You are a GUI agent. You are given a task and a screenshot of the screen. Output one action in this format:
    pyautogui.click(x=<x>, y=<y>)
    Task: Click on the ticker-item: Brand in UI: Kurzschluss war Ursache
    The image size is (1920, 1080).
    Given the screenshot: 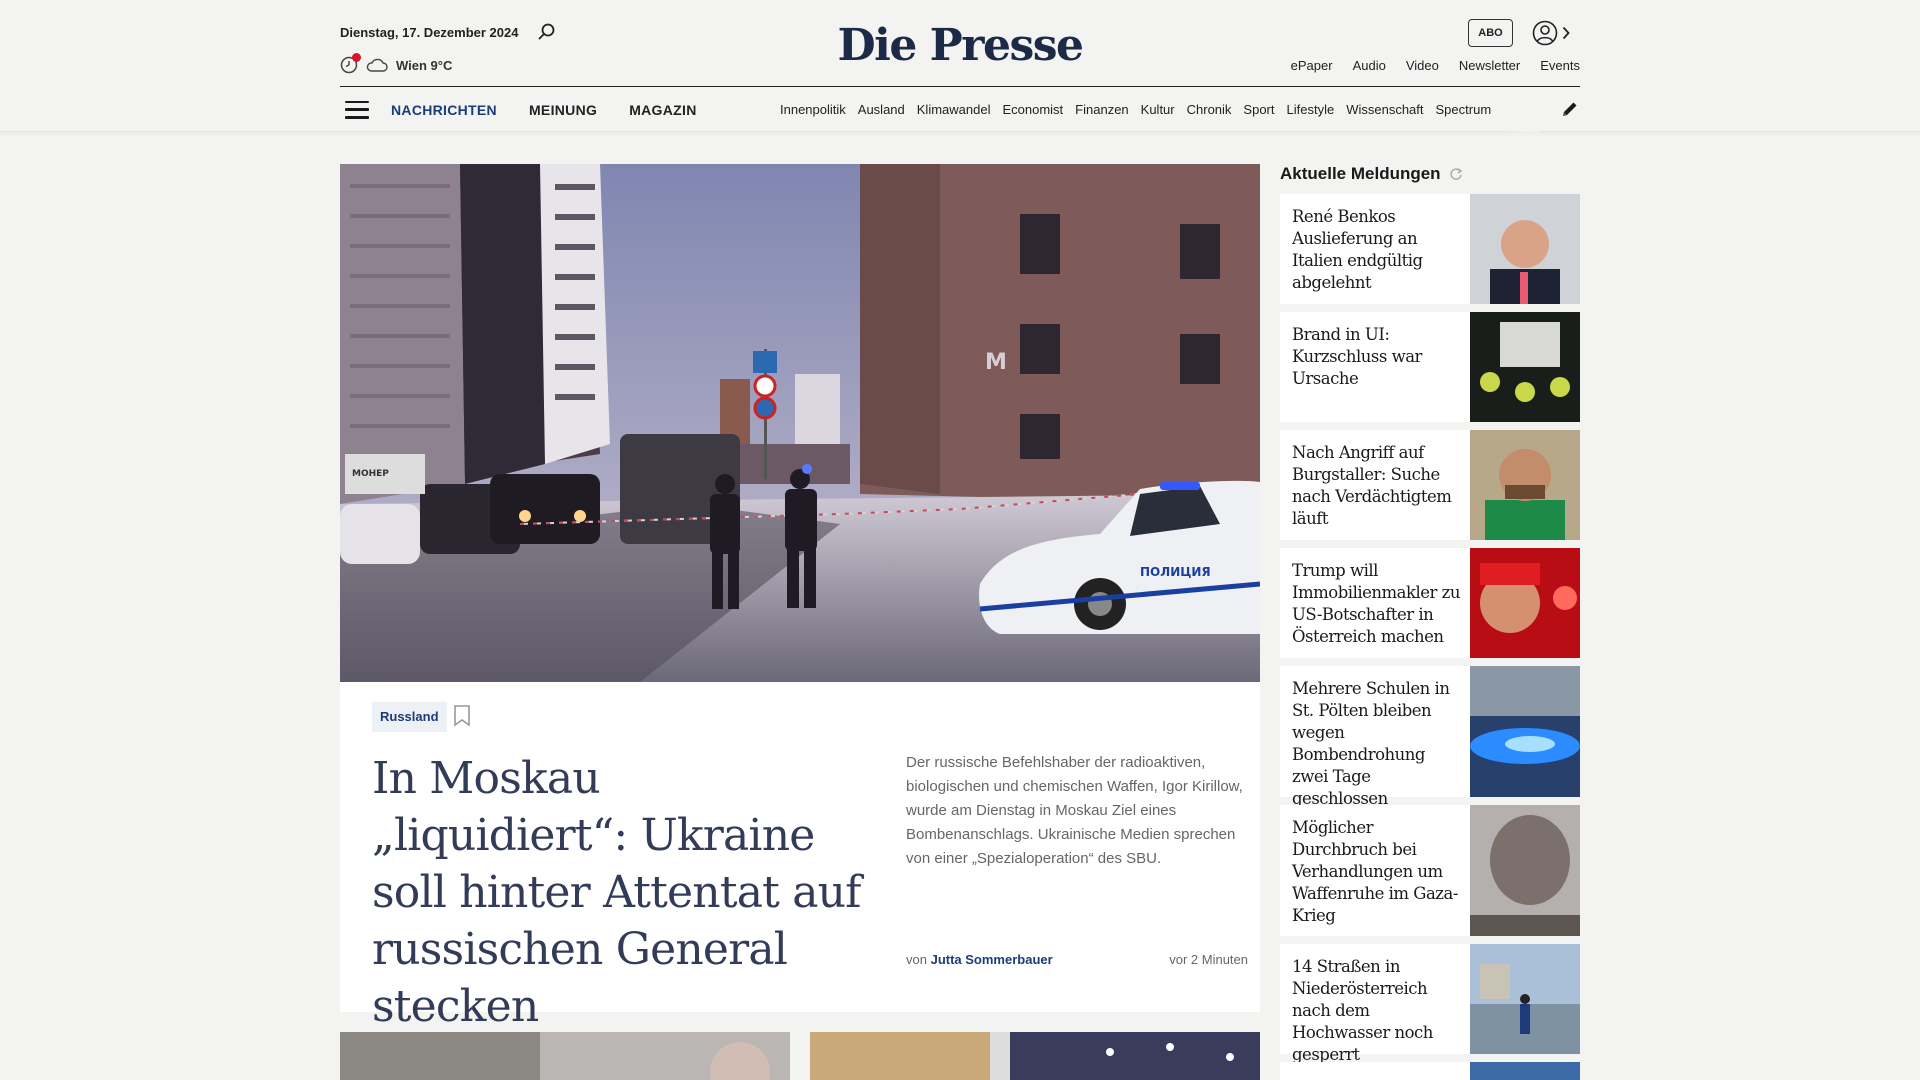 What is the action you would take?
    pyautogui.click(x=1430, y=367)
    